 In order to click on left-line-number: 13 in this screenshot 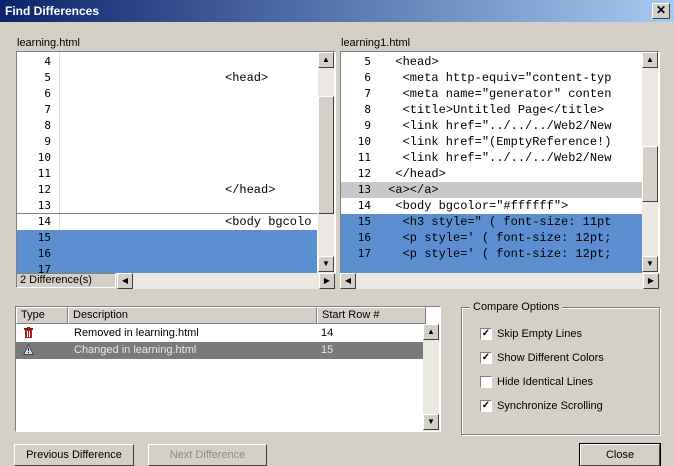, I will do `click(44, 205)`.